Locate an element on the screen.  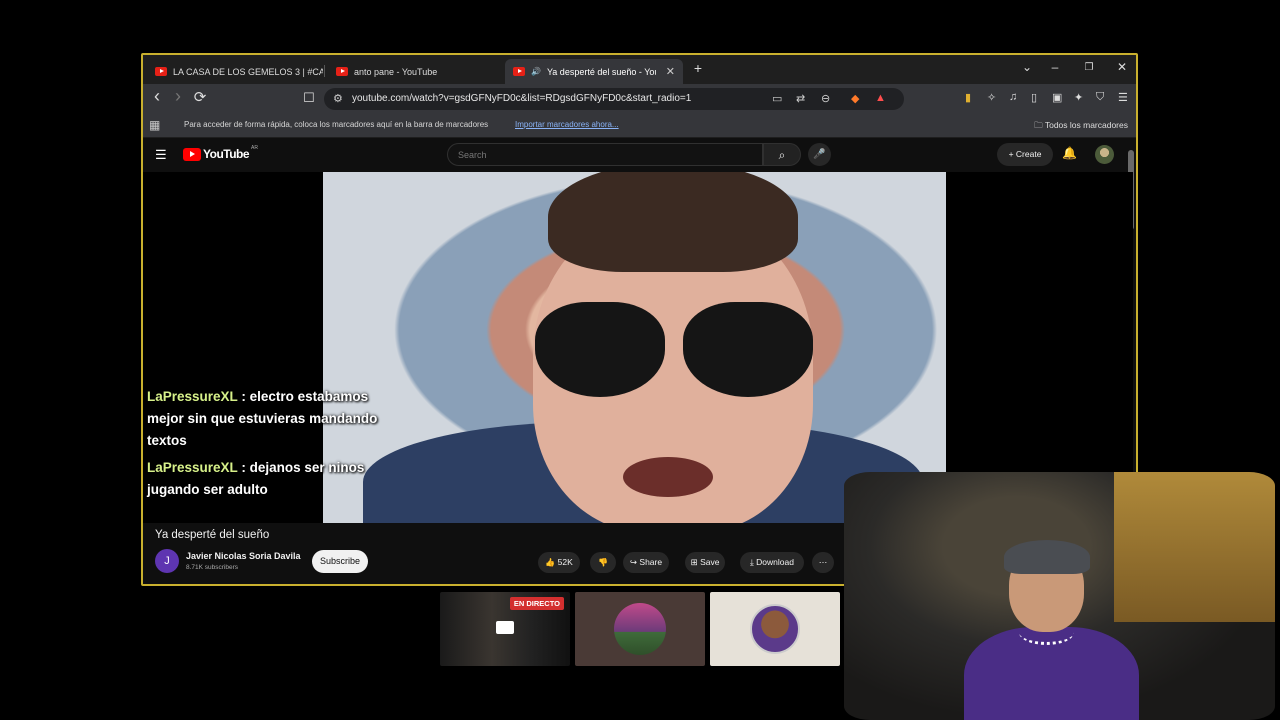
tab-separator is located at coordinates (324, 71).